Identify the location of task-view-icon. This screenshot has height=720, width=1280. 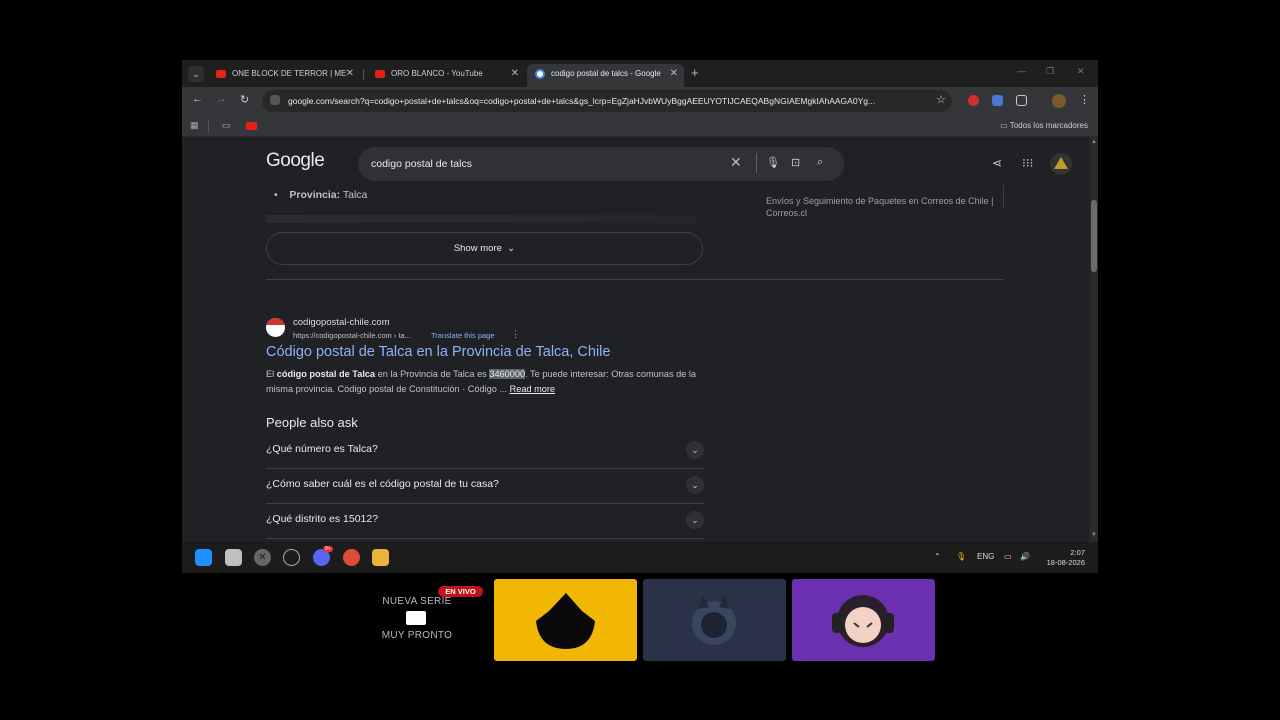
(233, 557).